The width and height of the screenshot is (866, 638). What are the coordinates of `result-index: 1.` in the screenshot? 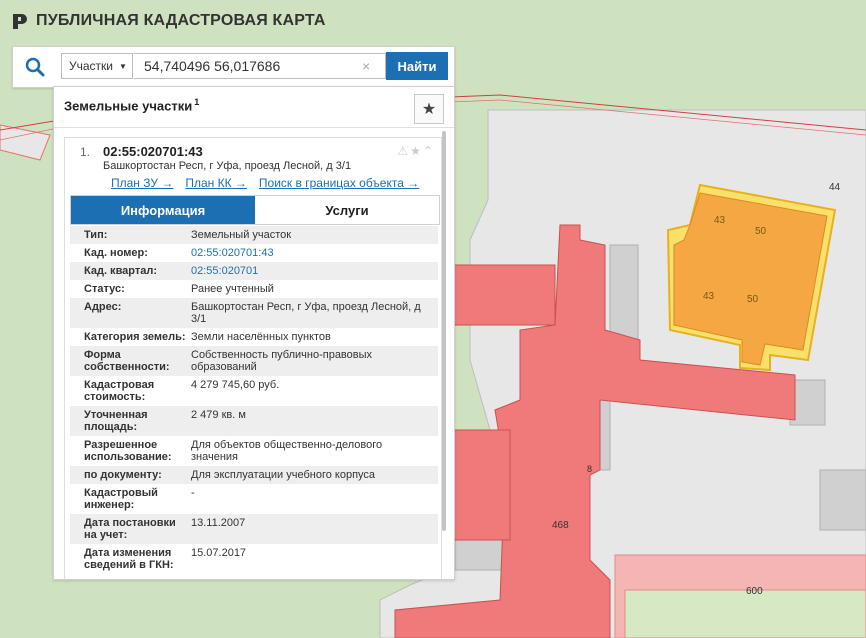 It's located at (85, 152).